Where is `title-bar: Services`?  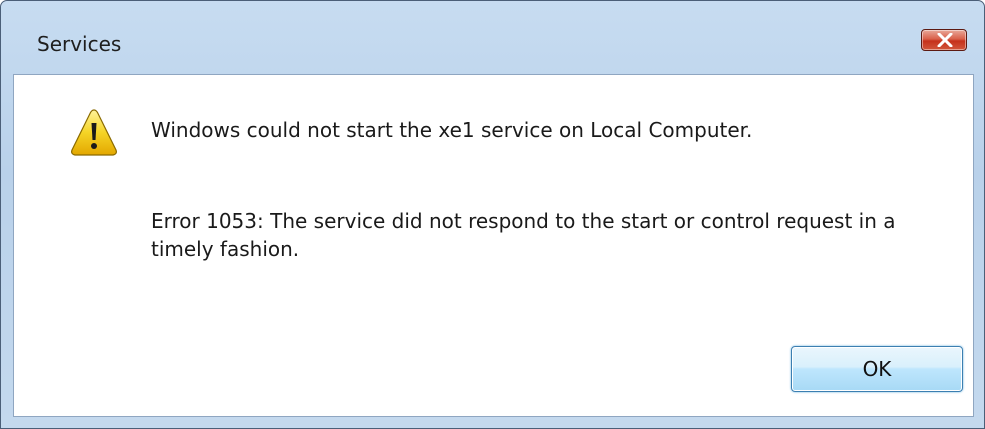
title-bar: Services is located at coordinates (492, 27).